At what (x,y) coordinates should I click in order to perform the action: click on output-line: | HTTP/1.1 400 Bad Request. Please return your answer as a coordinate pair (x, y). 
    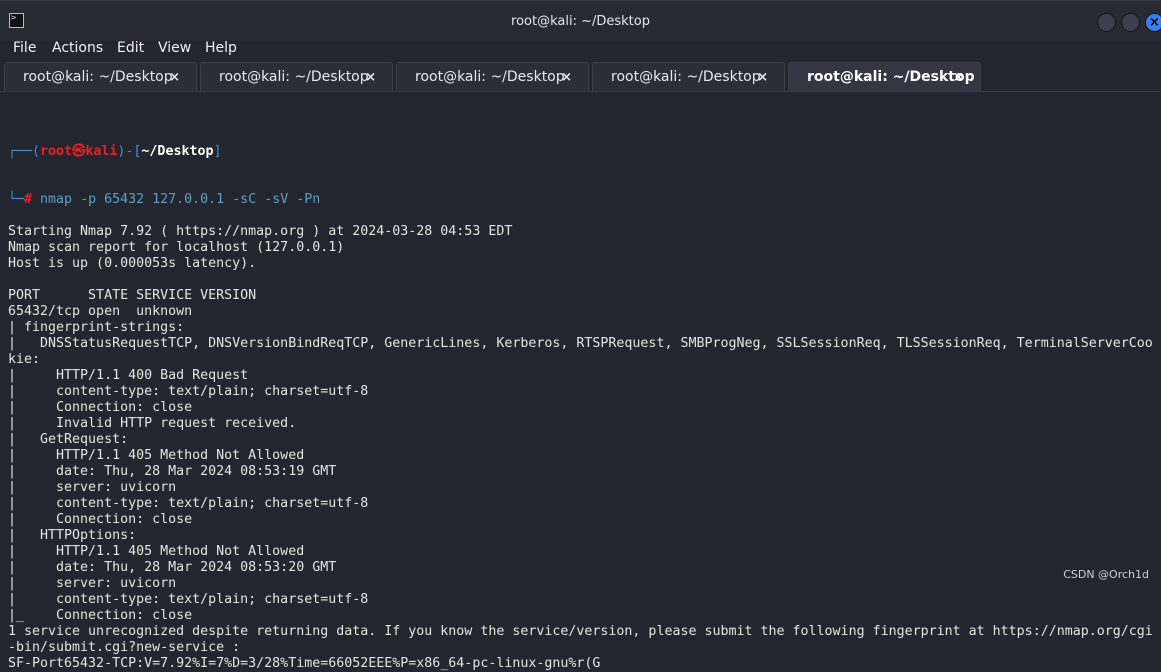
    Looking at the image, I should click on (128, 375).